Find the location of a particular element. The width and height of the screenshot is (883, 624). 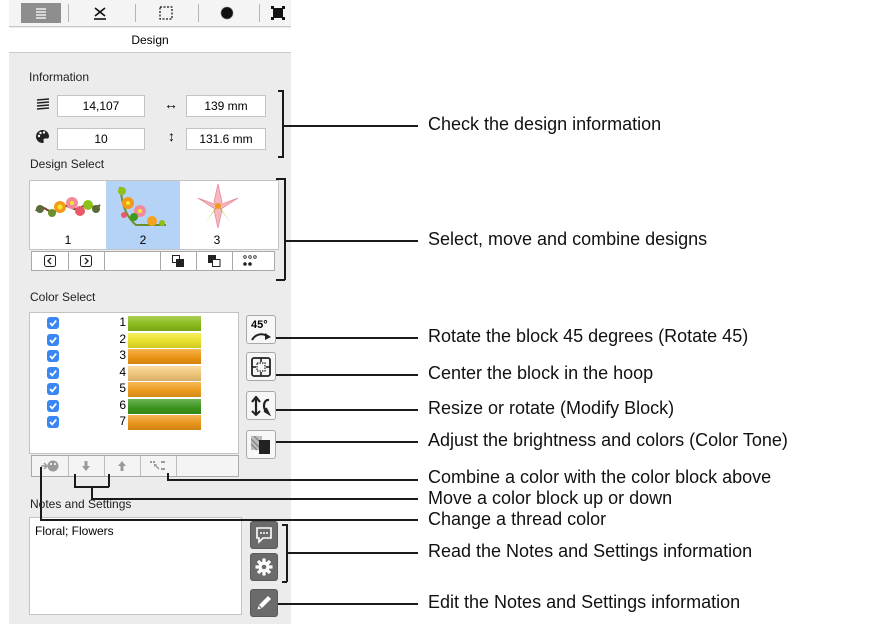

color-number: 7 is located at coordinates (122, 421).